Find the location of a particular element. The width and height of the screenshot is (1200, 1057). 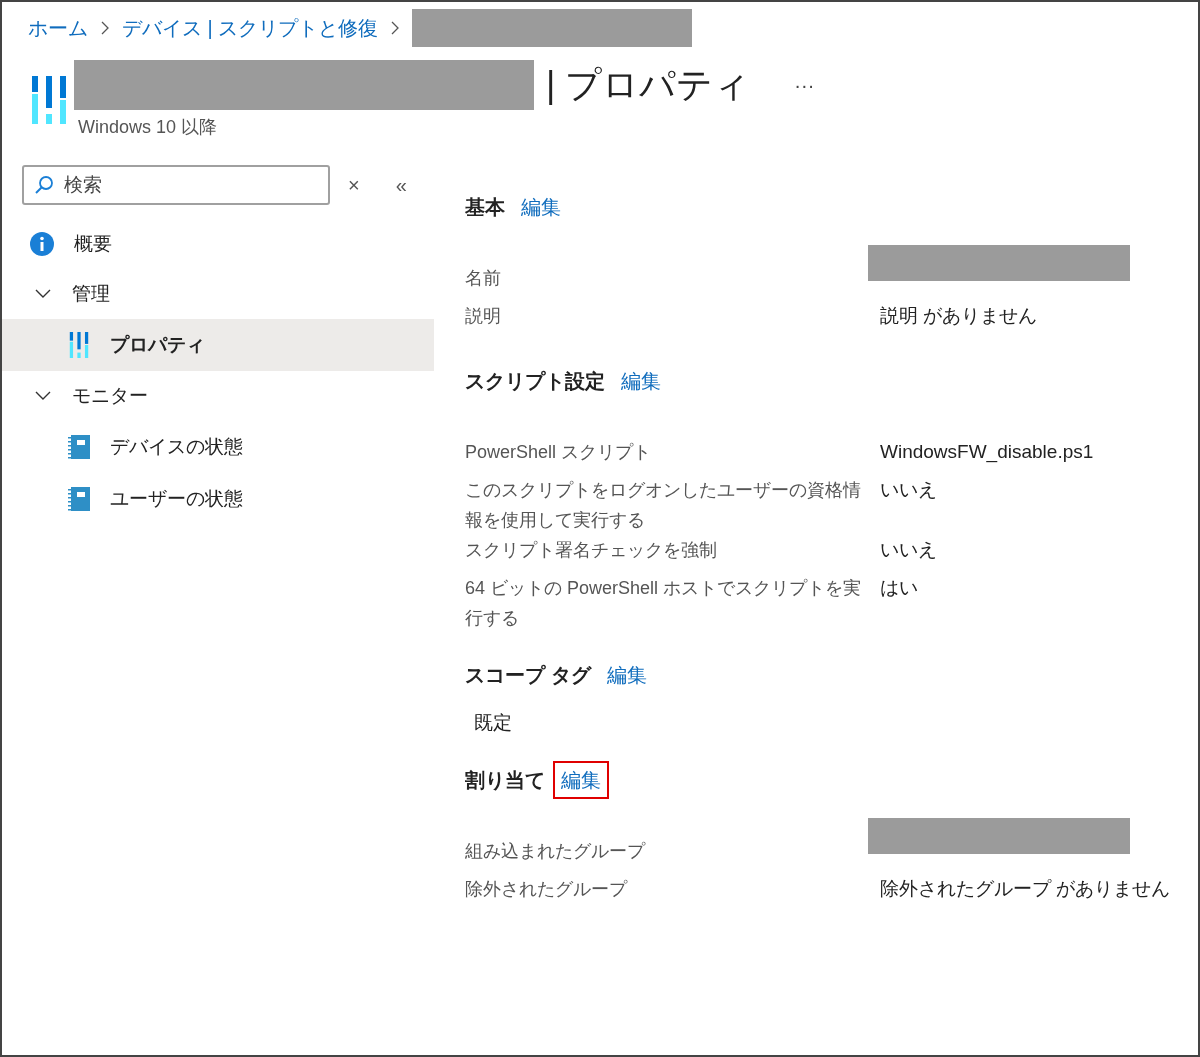

property-value: はい is located at coordinates (899, 588).